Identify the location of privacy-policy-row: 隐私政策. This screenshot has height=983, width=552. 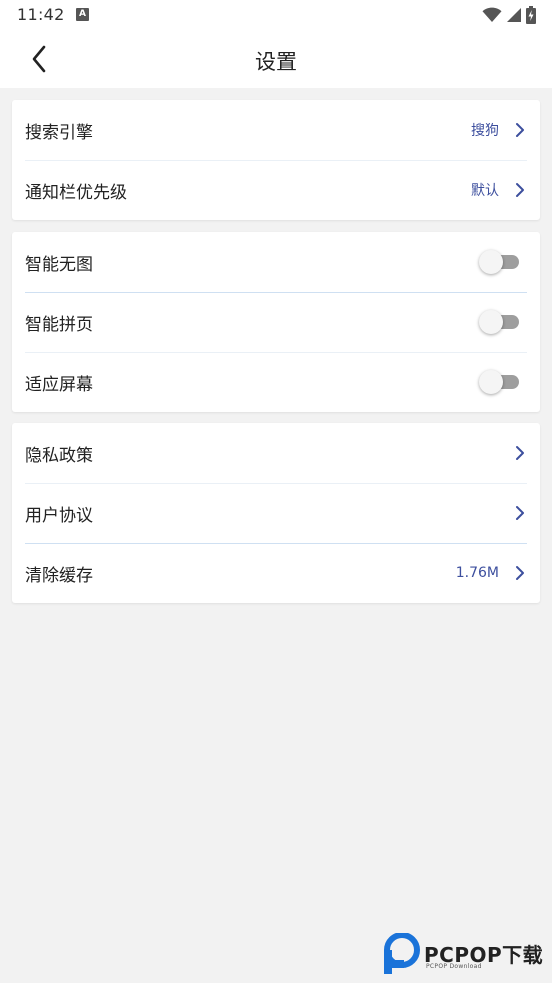
(276, 453).